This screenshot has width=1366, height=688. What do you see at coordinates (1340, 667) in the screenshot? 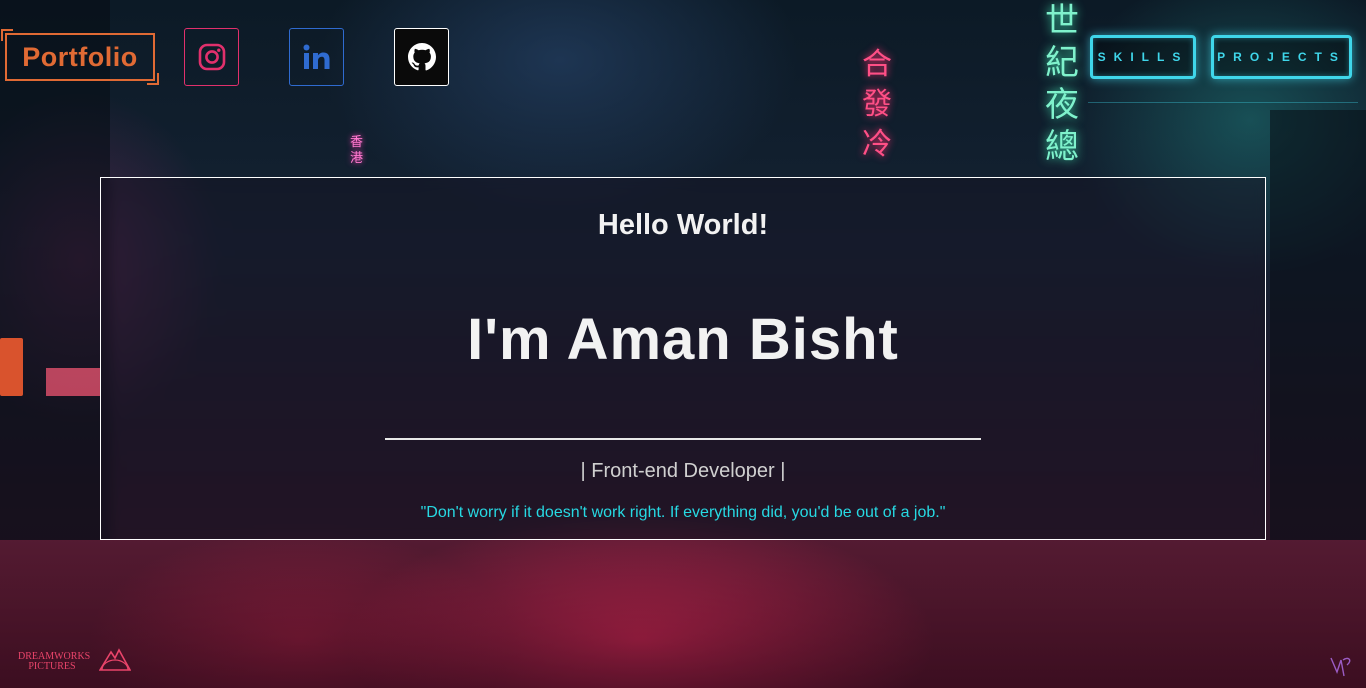
I see `signature-mark-icon` at bounding box center [1340, 667].